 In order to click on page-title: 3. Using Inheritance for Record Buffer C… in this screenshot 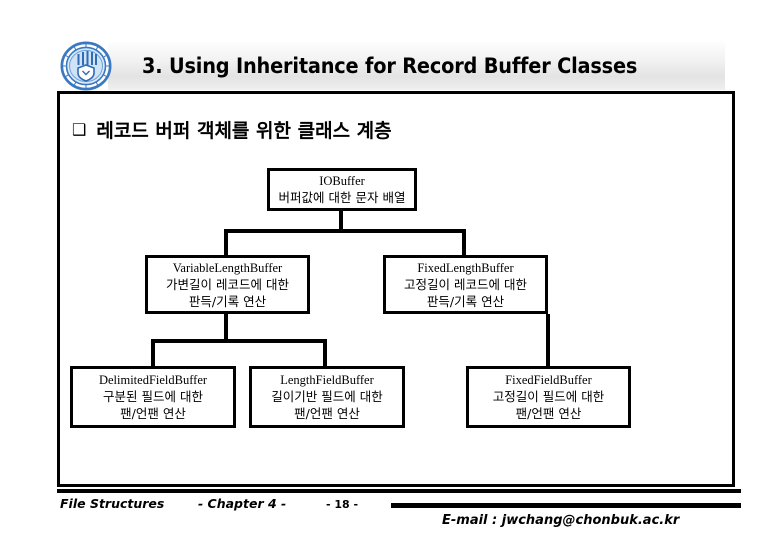, I will do `click(390, 66)`.